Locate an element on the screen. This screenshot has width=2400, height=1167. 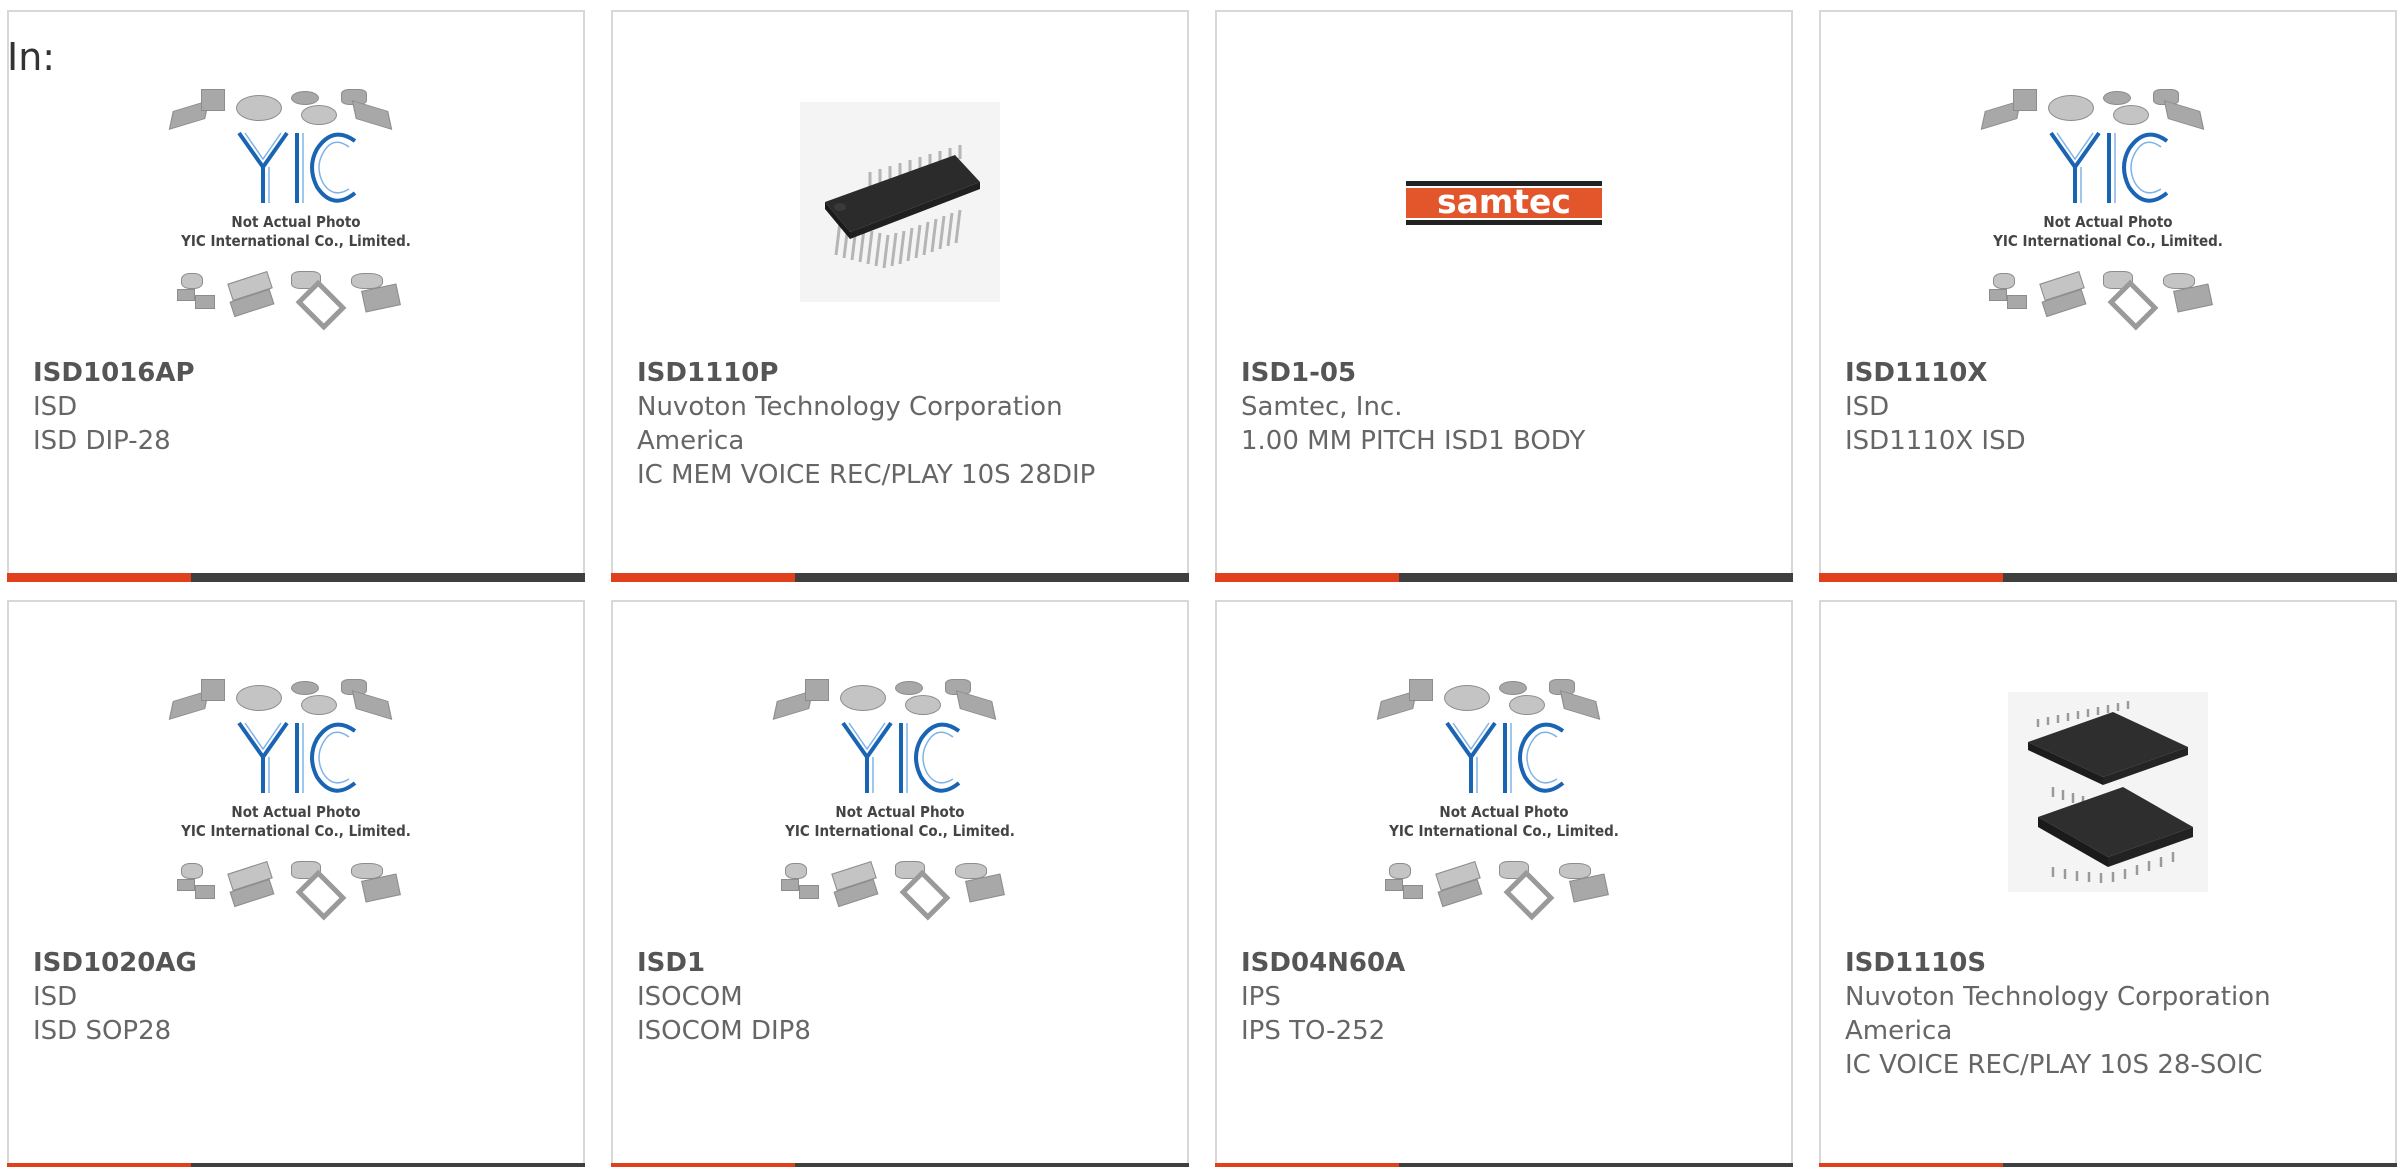
part-number-link: ISD1016AP is located at coordinates (296, 373).